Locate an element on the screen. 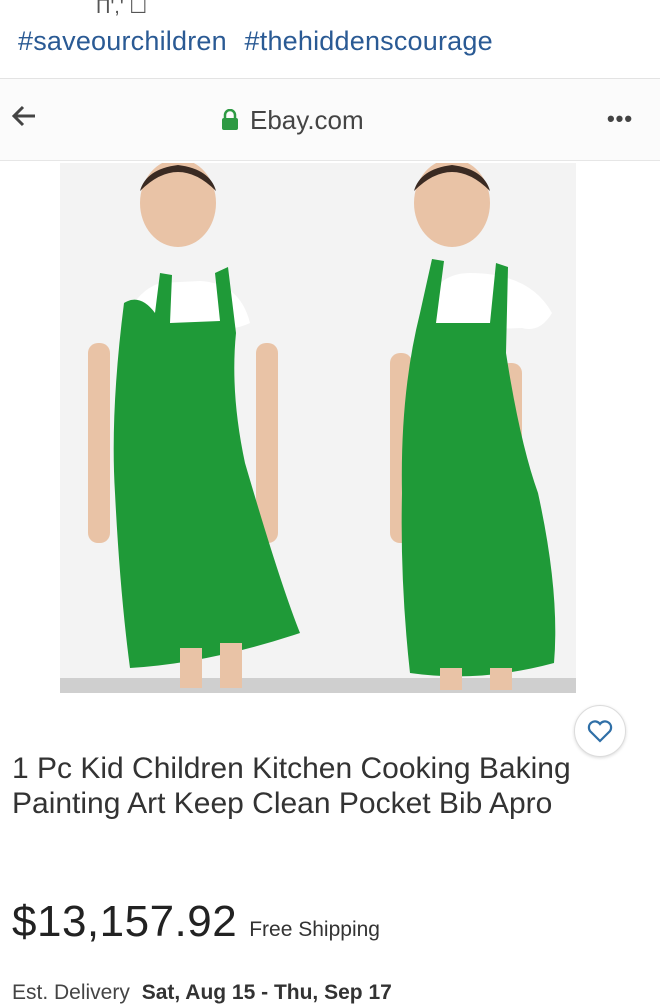 The width and height of the screenshot is (660, 1005). back-arrow-icon is located at coordinates (23, 116).